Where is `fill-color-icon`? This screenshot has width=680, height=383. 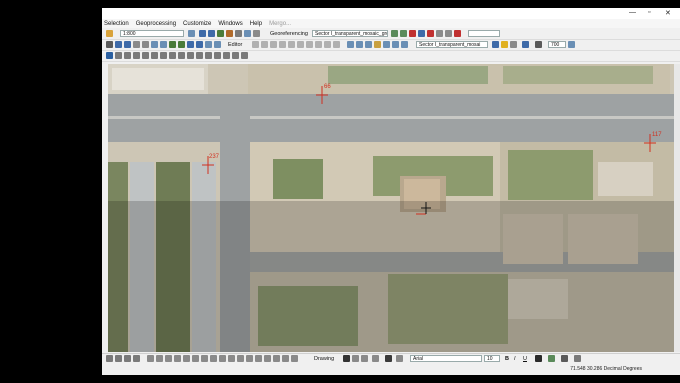 fill-color-icon is located at coordinates (551, 358).